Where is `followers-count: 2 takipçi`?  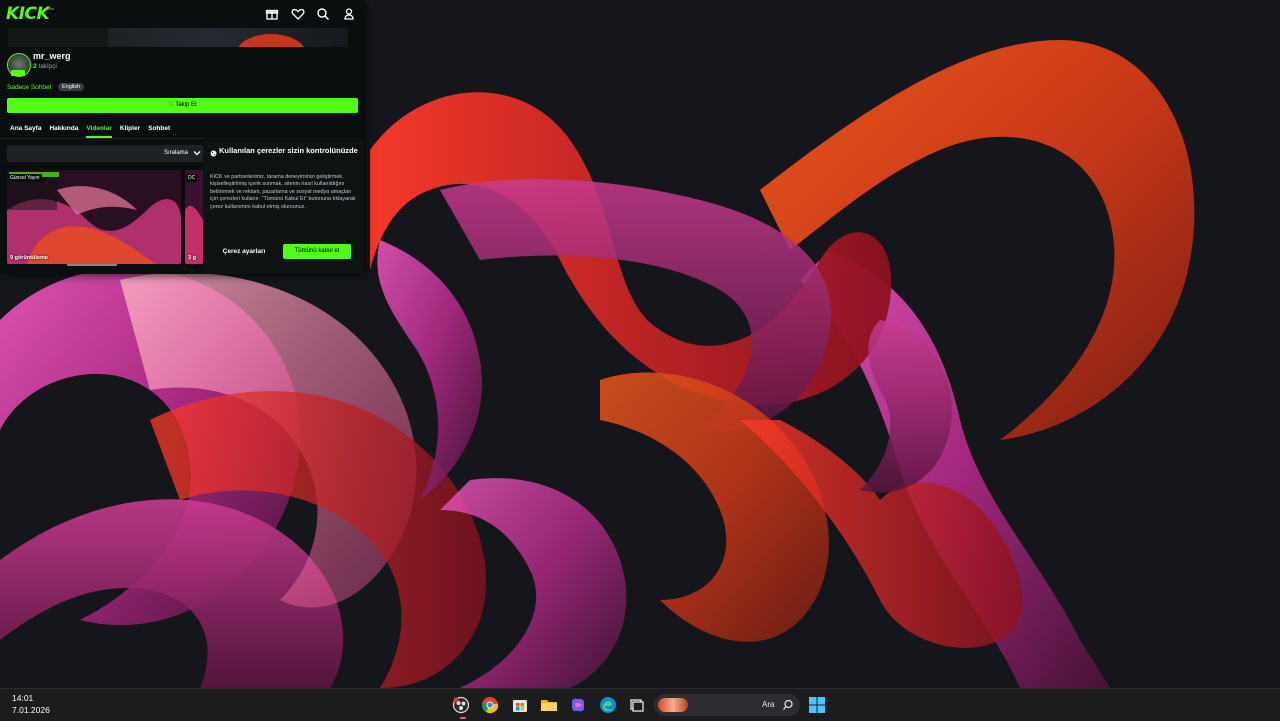 followers-count: 2 takipçi is located at coordinates (45, 66).